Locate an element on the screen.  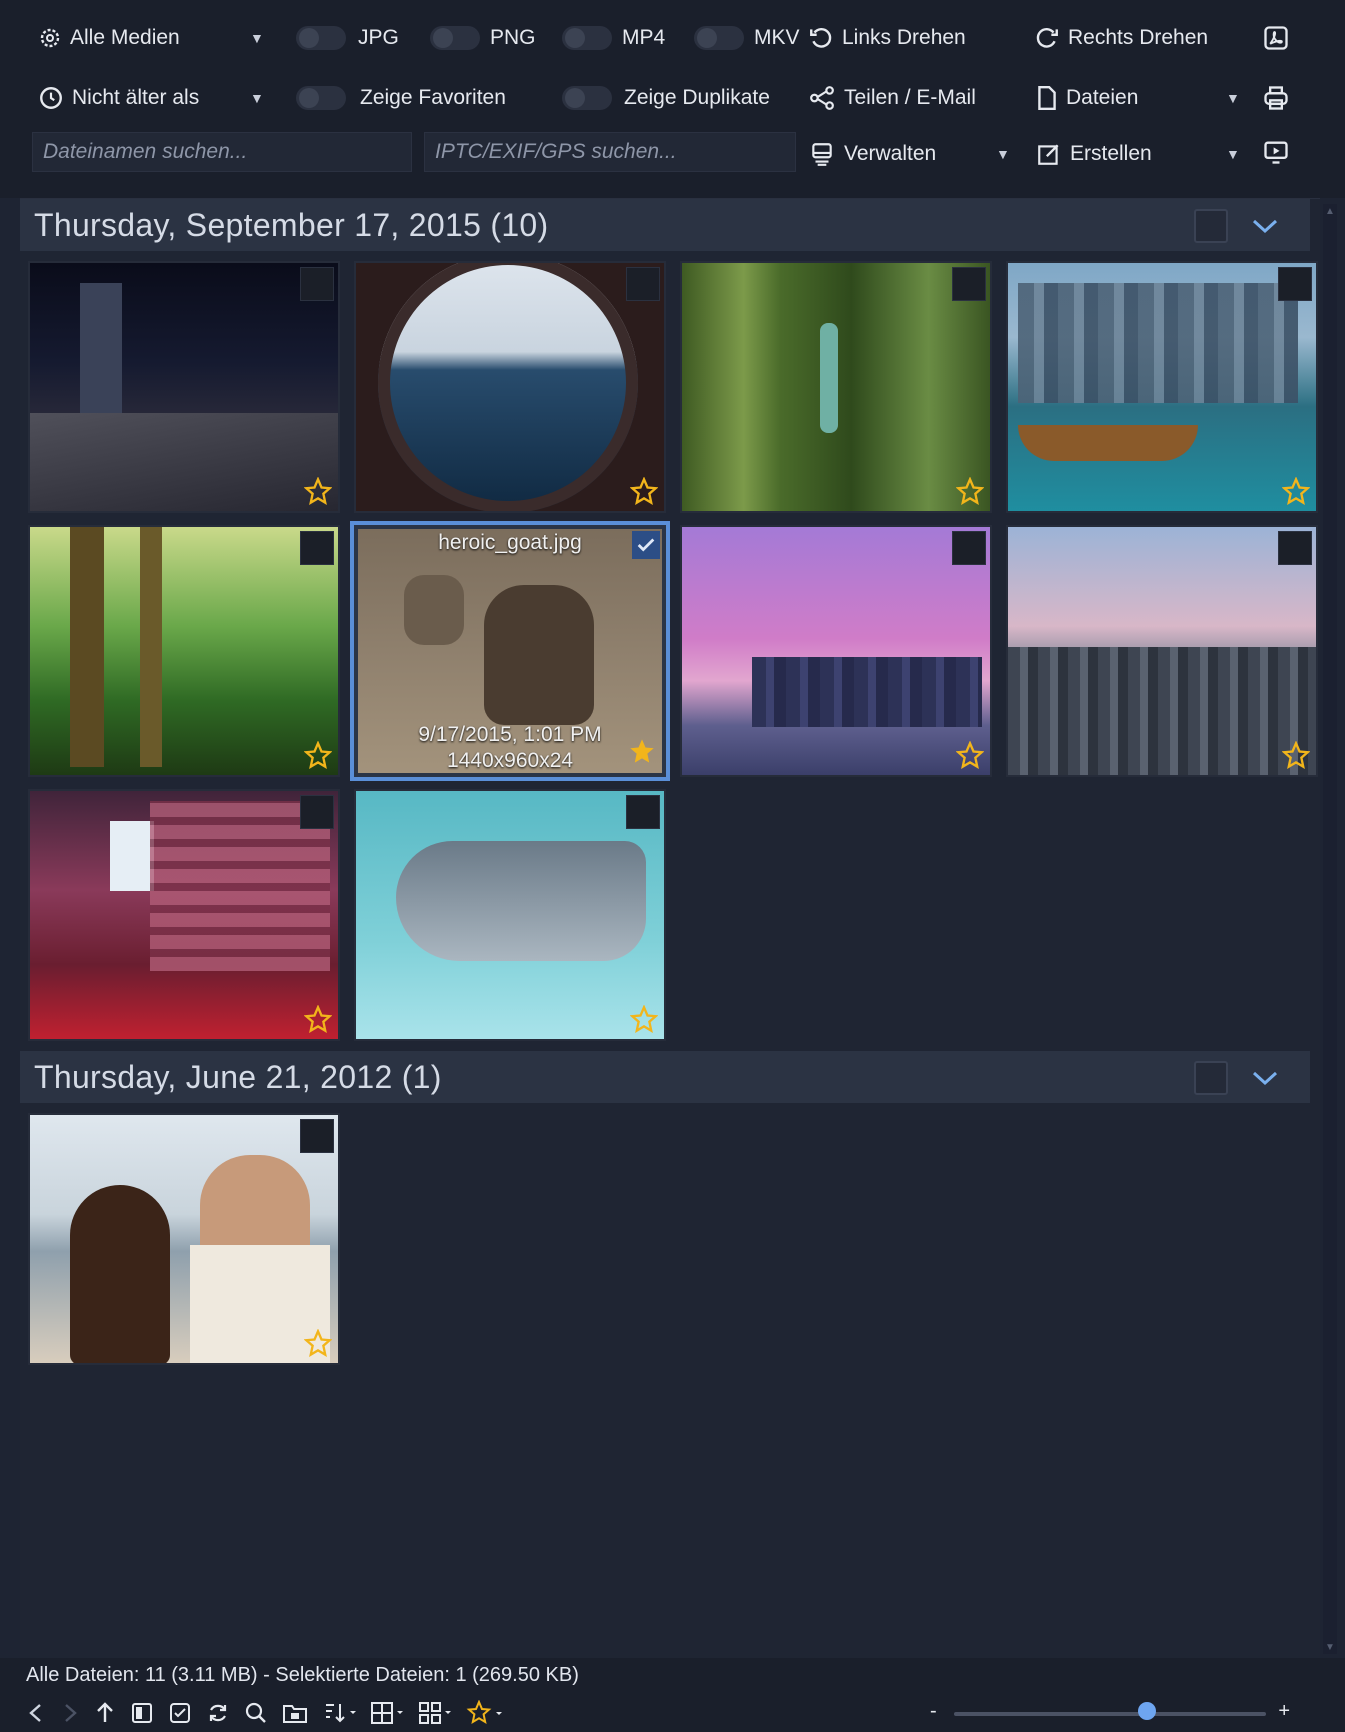
grid-icon is located at coordinates (387, 1713).